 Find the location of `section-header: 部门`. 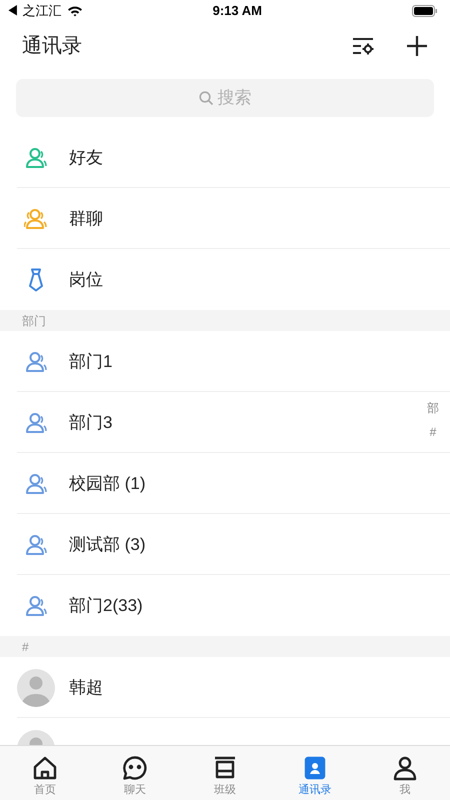

section-header: 部门 is located at coordinates (34, 321).